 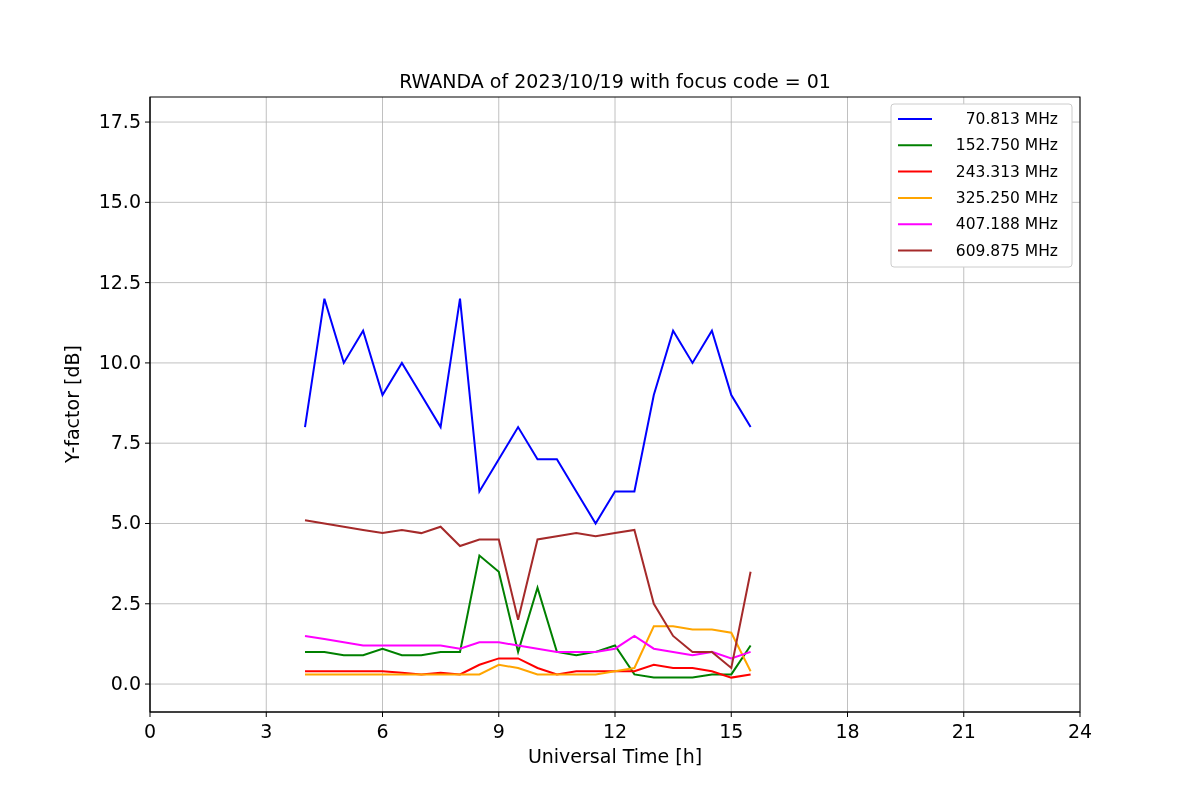 What do you see at coordinates (125, 442) in the screenshot?
I see `y-tick-label: 7.5` at bounding box center [125, 442].